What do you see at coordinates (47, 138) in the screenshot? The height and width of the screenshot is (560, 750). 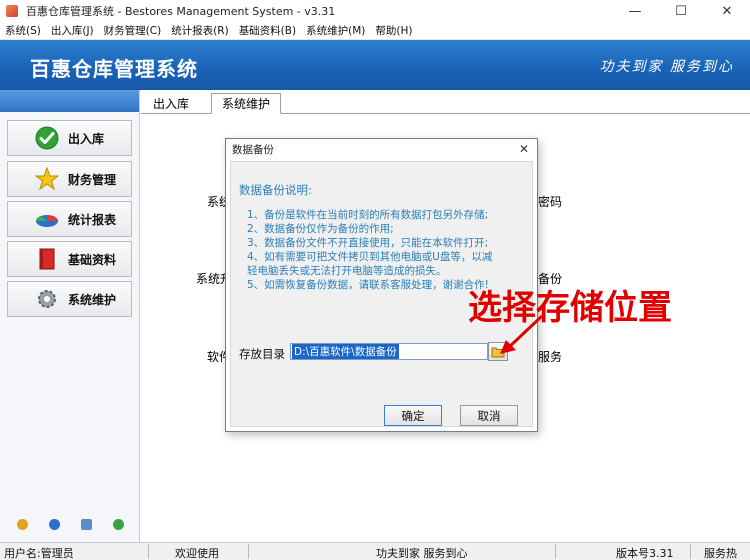 I see `check-circle-icon` at bounding box center [47, 138].